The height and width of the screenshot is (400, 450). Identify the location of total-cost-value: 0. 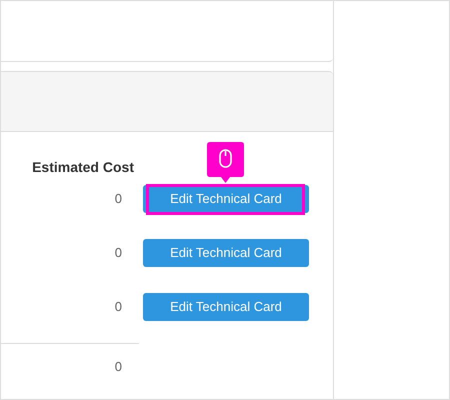
(118, 367).